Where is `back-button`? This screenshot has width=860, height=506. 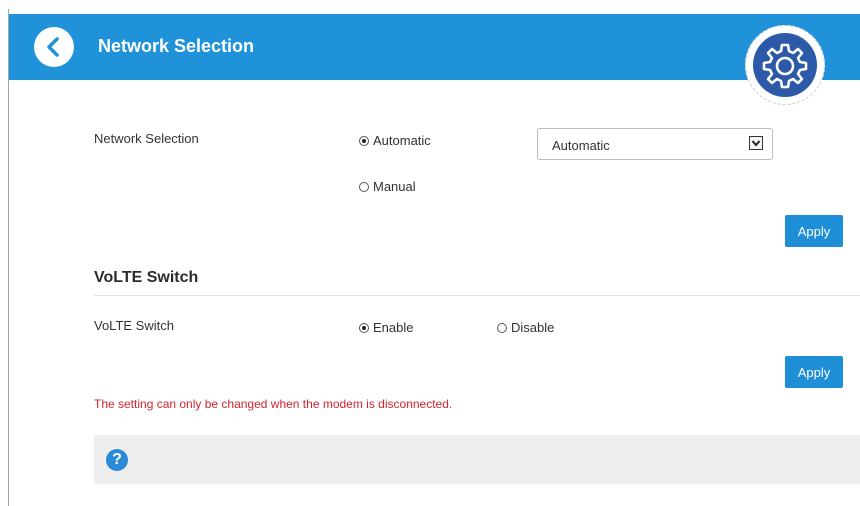 back-button is located at coordinates (54, 47).